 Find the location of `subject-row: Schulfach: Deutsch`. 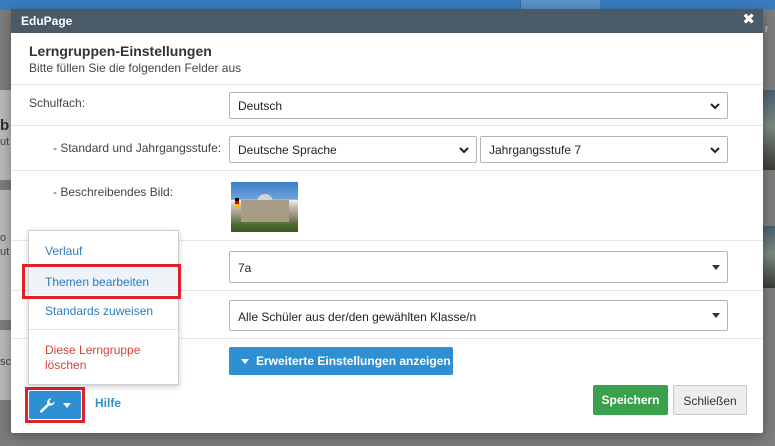

subject-row: Schulfach: Deutsch is located at coordinates (387, 106).